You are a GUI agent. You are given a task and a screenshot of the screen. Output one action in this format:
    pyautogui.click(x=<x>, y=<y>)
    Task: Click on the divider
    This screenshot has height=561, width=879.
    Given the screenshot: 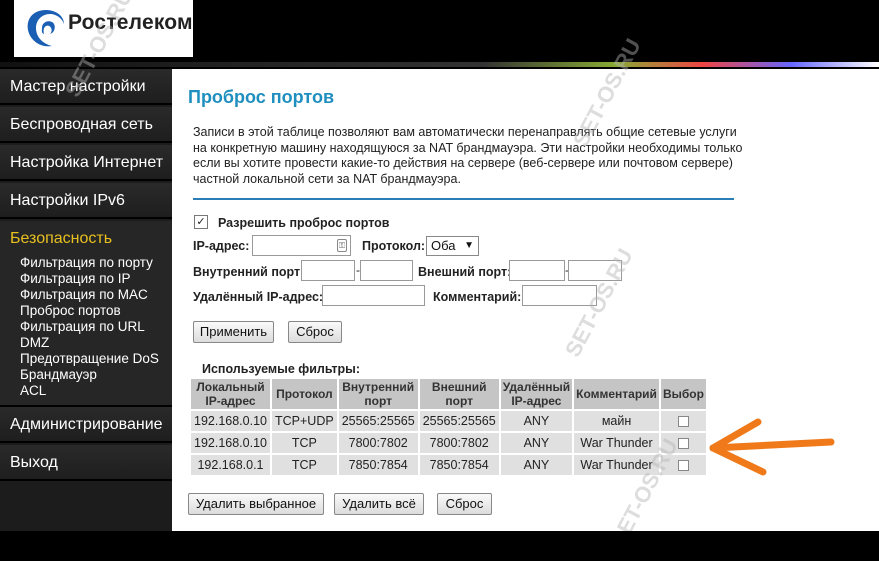 What is the action you would take?
    pyautogui.click(x=463, y=199)
    